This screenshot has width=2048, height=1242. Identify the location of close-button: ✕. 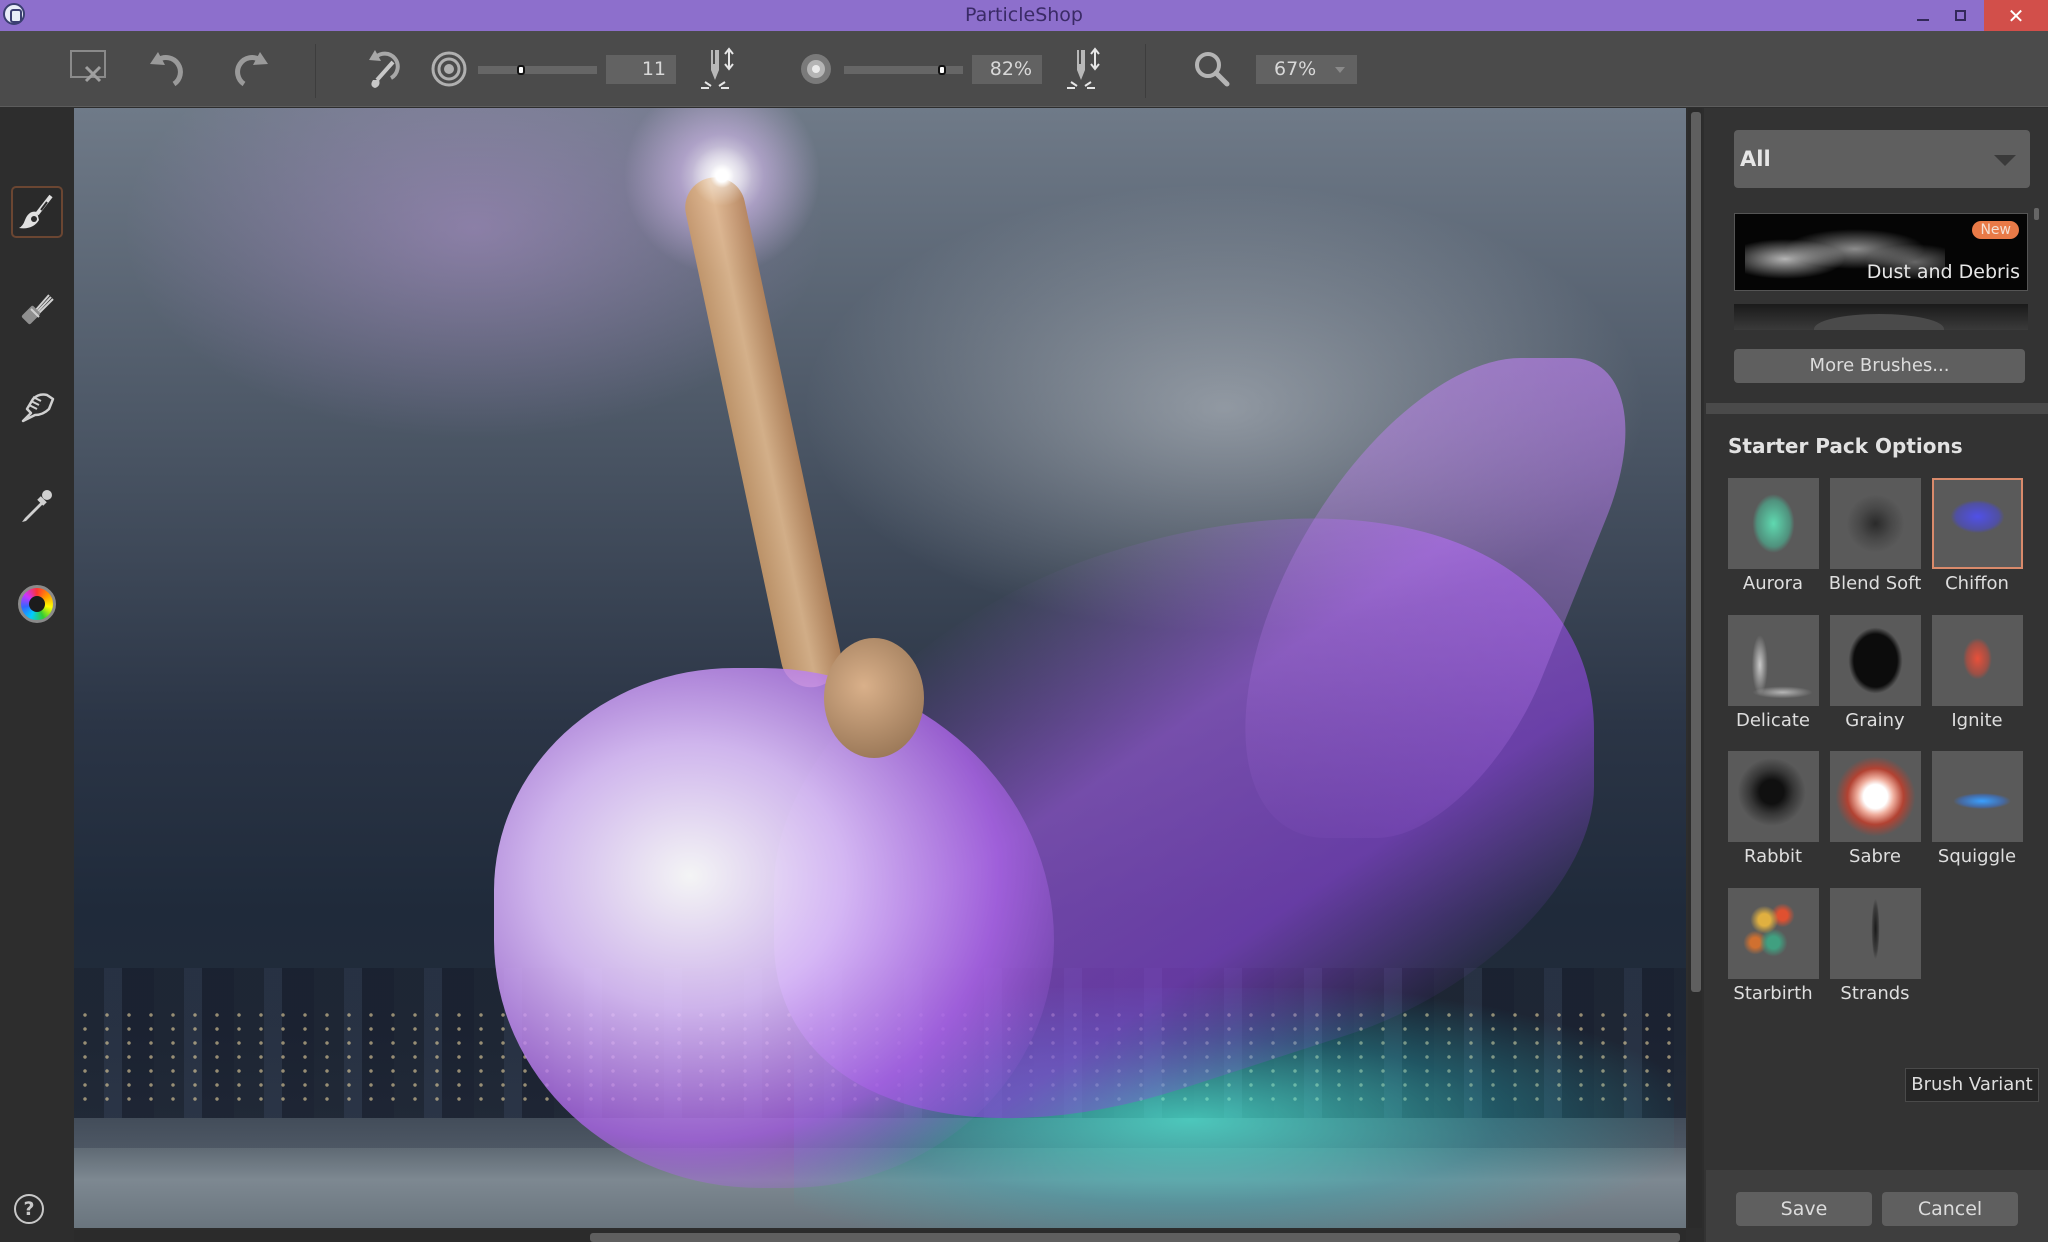
(2016, 15).